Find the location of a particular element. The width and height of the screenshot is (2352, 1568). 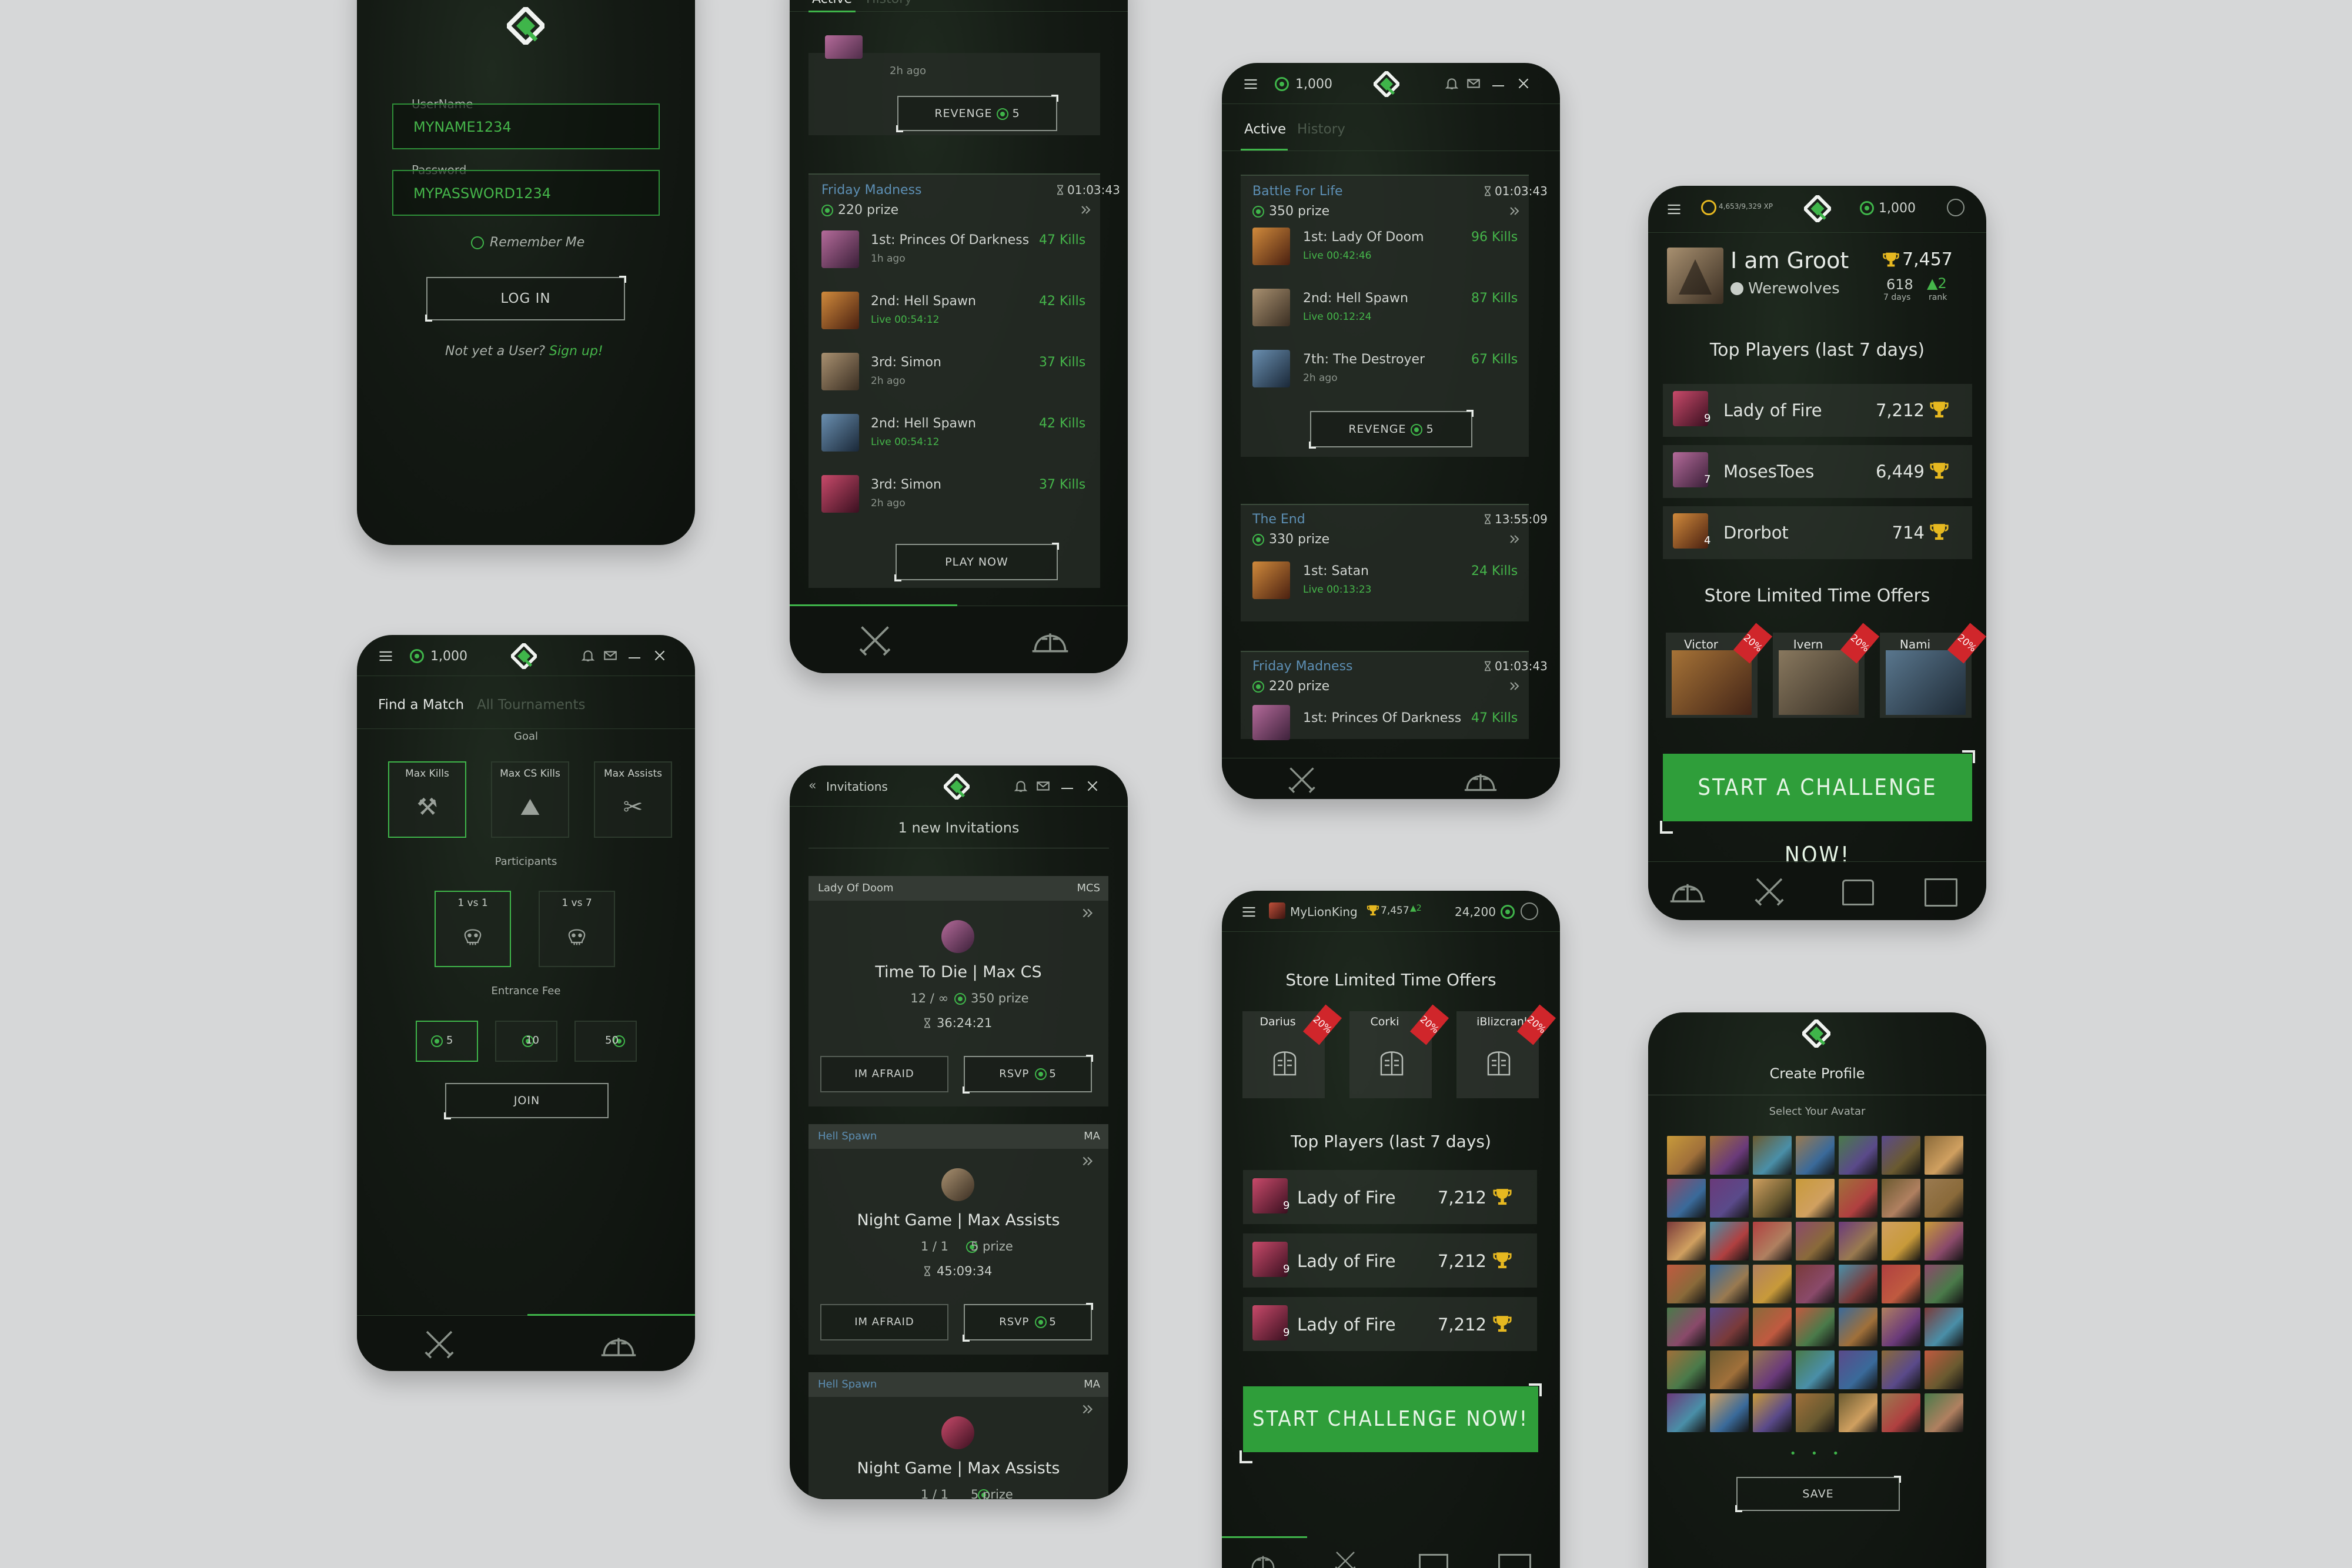

tab-find-match: Find a Match is located at coordinates (421, 705).